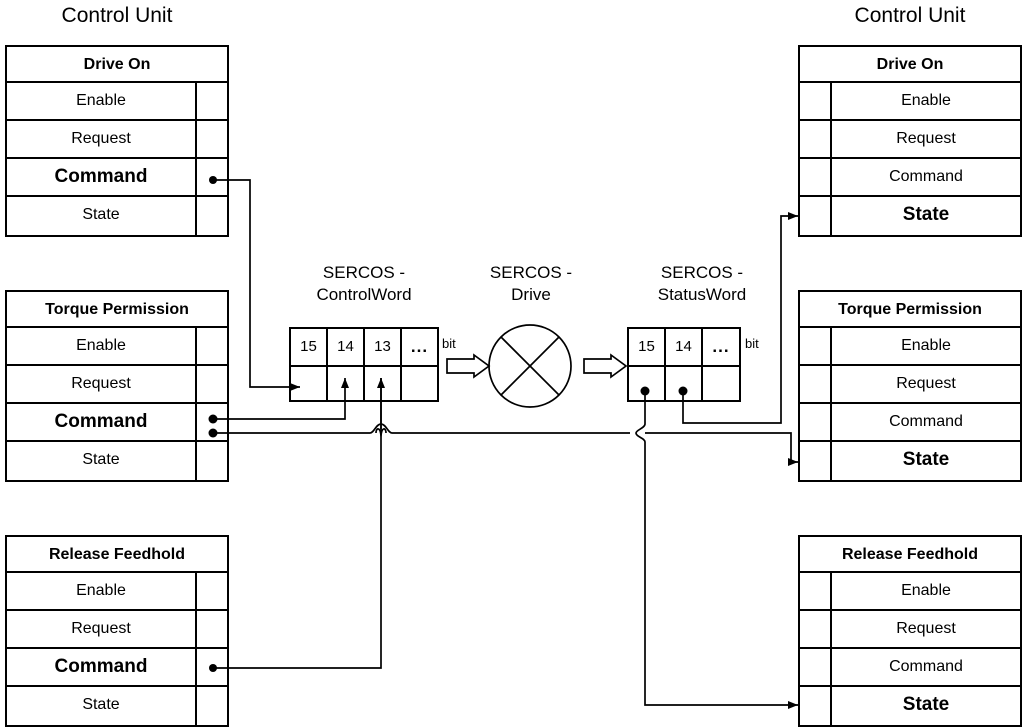  Describe the element at coordinates (910, 310) in the screenshot. I see `table-header-torque-permission-right: Torque Permission` at that location.